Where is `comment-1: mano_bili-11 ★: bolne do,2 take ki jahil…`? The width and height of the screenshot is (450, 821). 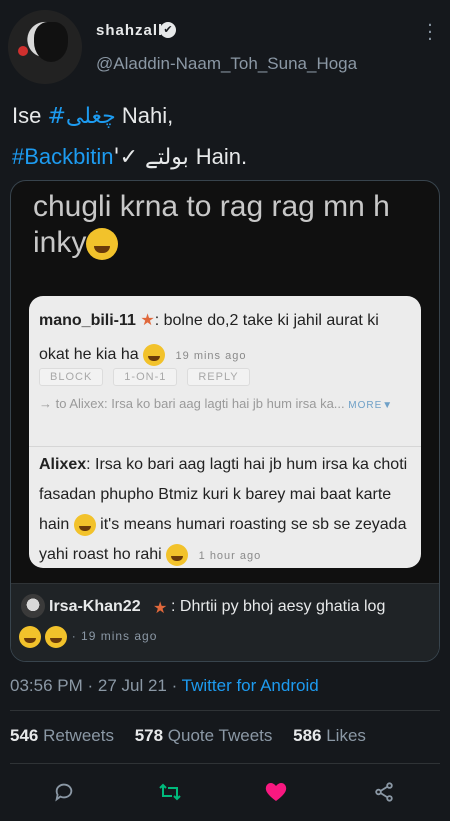
comment-1: mano_bili-11 ★: bolne do,2 take ki jahil… is located at coordinates (225, 338).